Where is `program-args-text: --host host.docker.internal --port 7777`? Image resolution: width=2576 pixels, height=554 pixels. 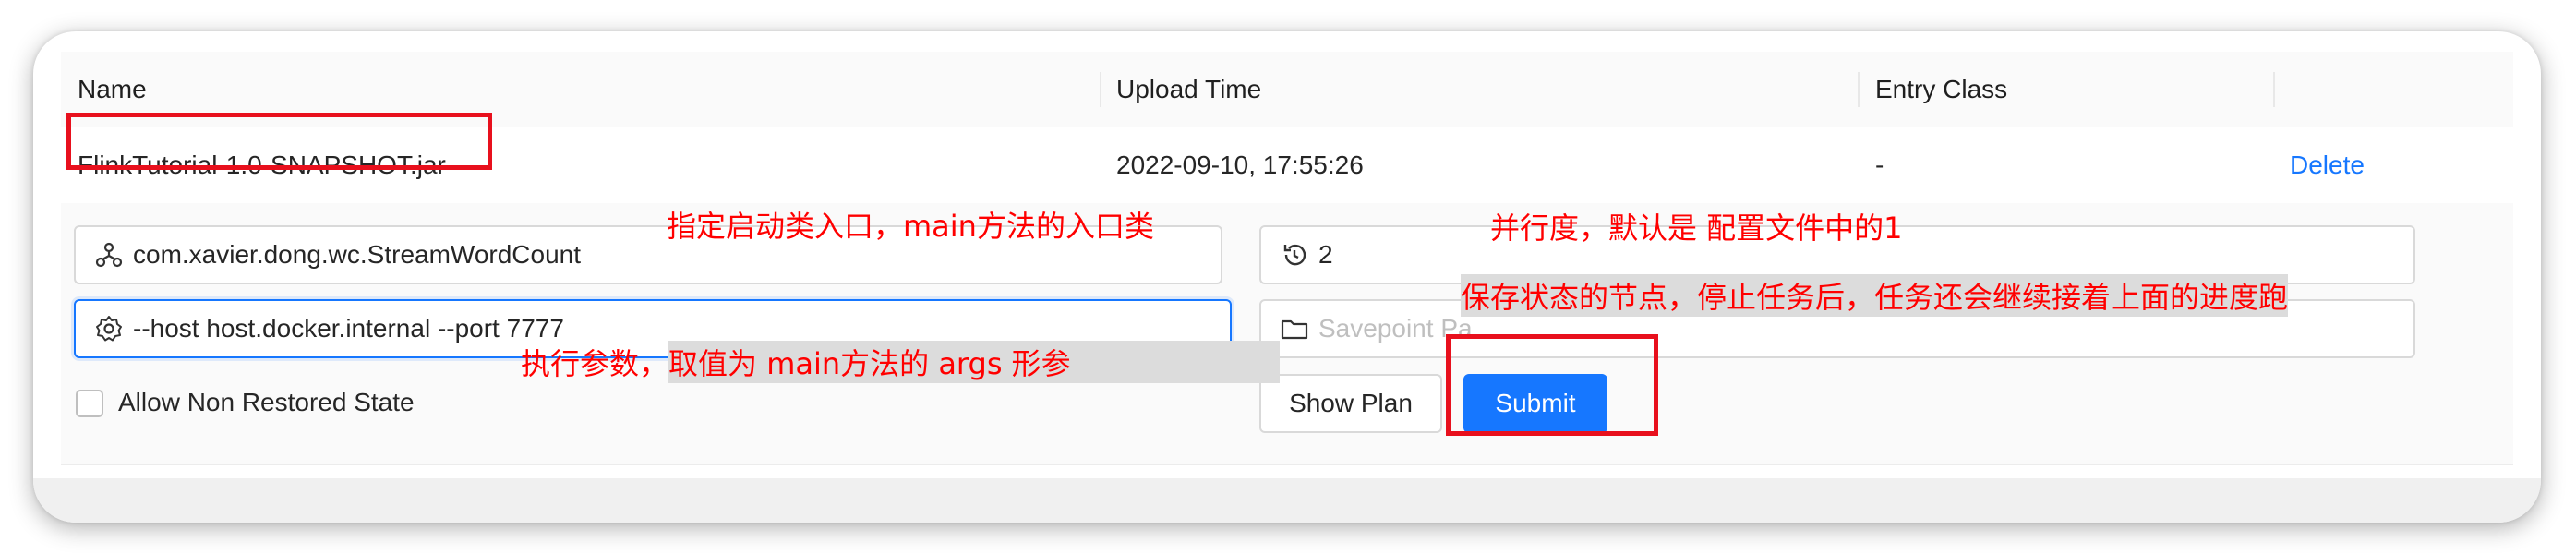
program-args-text: --host host.docker.internal --port 7777 is located at coordinates (348, 328).